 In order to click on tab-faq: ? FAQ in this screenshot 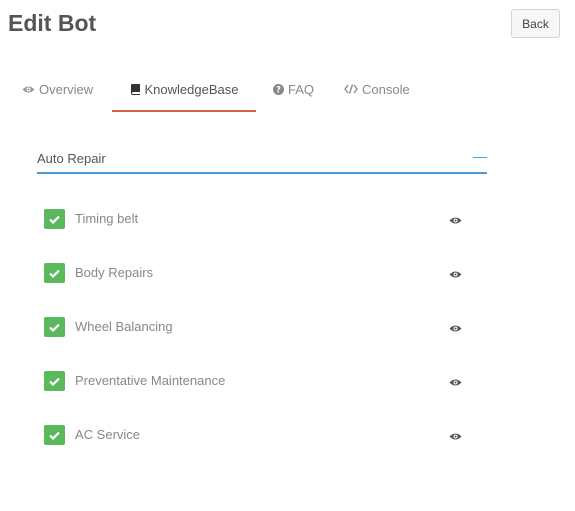, I will do `click(293, 89)`.